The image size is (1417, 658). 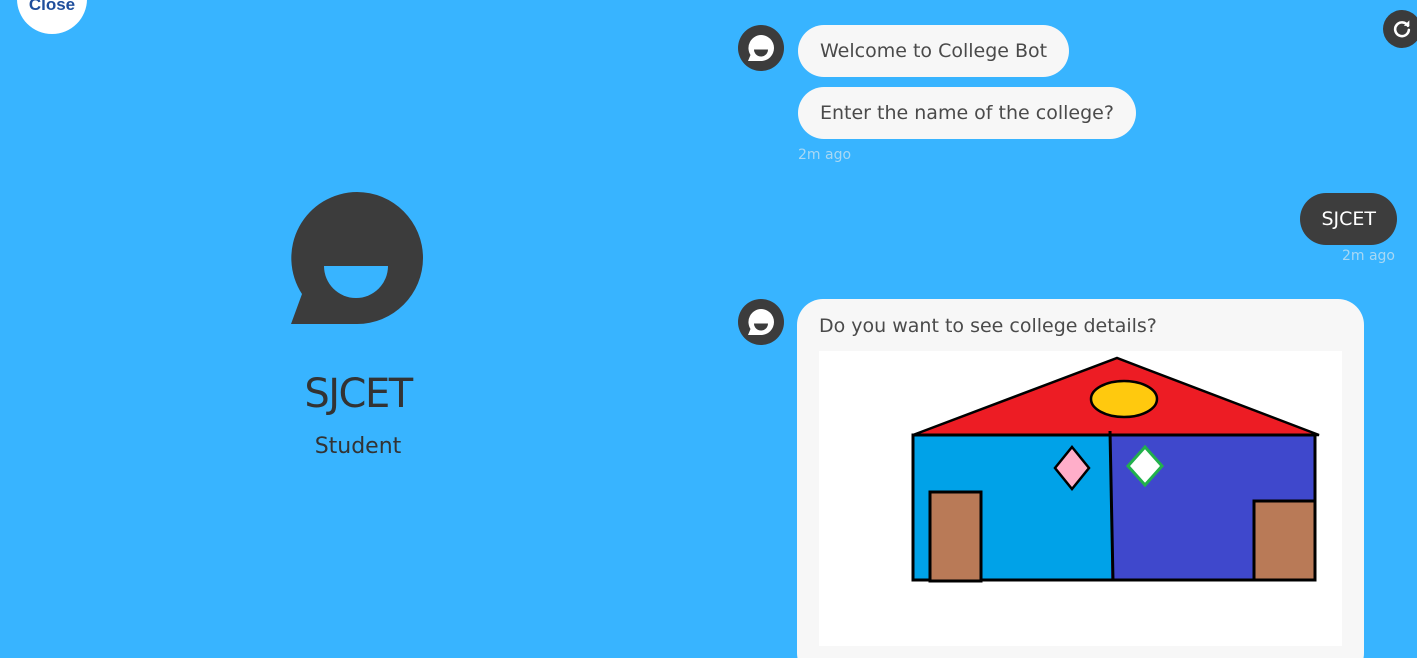 I want to click on user-message-text: SJCET, so click(x=1348, y=219).